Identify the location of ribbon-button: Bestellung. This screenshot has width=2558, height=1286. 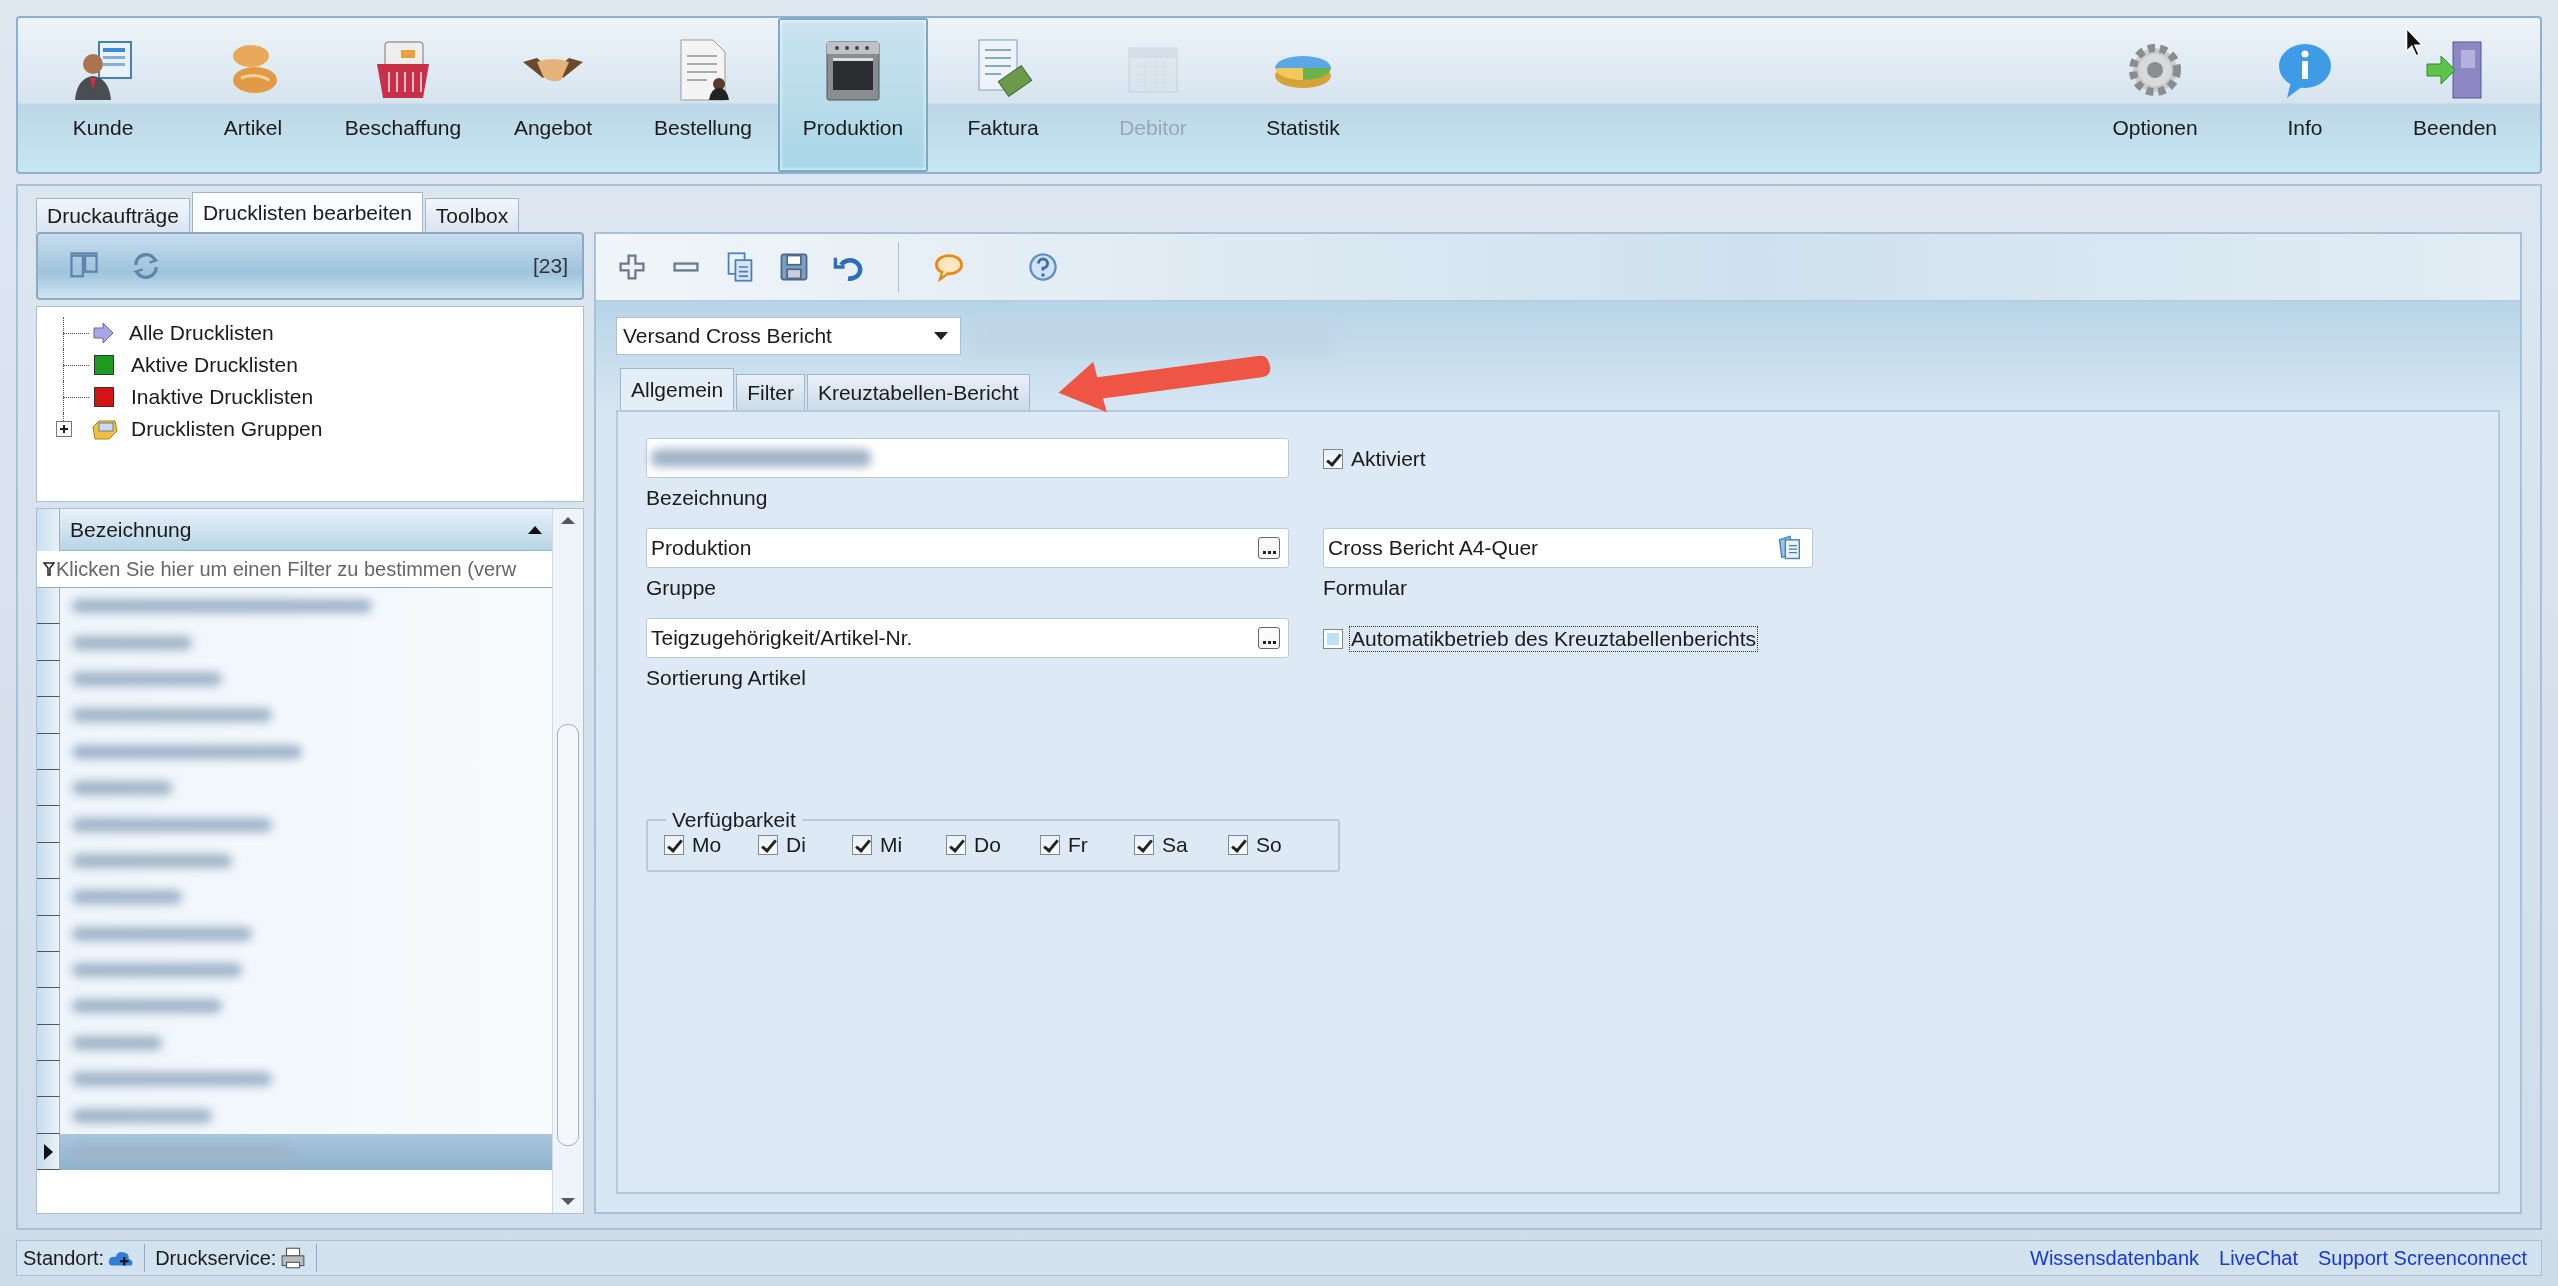
(703, 95).